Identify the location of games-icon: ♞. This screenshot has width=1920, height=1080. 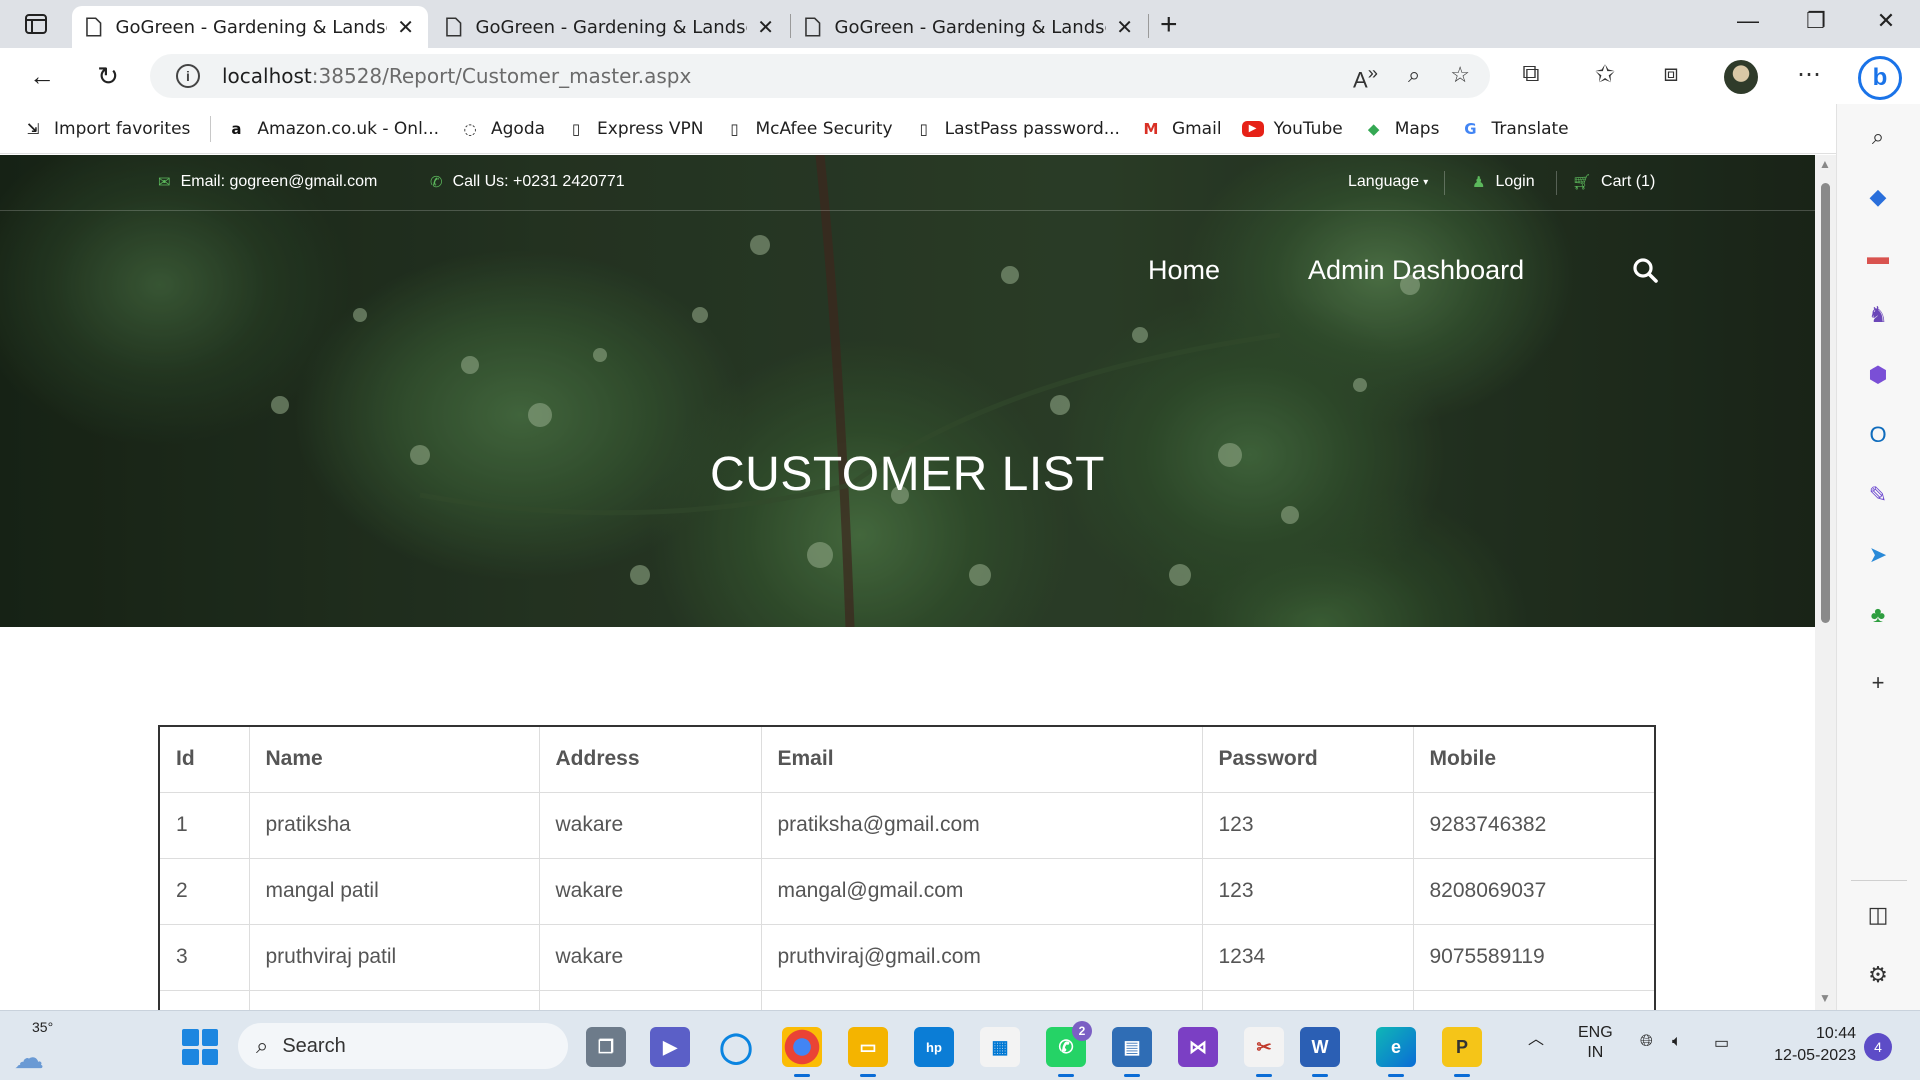
(1878, 315).